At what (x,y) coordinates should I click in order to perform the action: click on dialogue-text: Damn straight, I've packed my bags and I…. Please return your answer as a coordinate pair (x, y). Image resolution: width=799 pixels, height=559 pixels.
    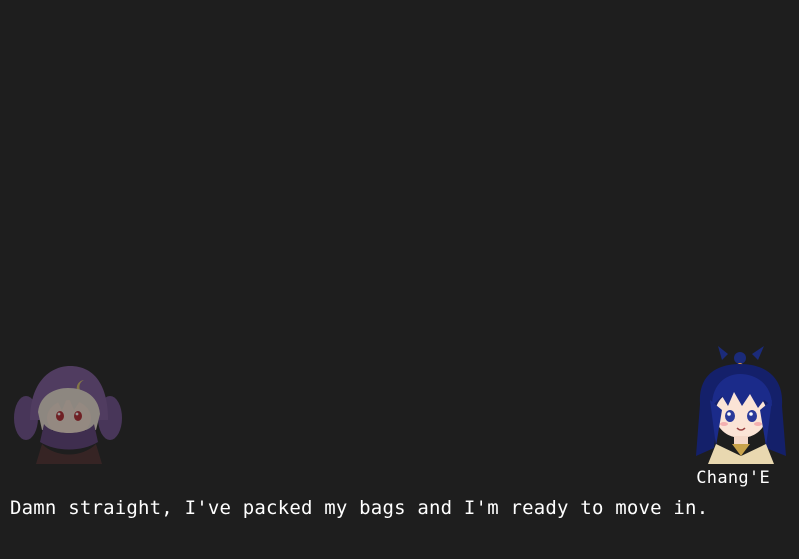
    Looking at the image, I should click on (359, 508).